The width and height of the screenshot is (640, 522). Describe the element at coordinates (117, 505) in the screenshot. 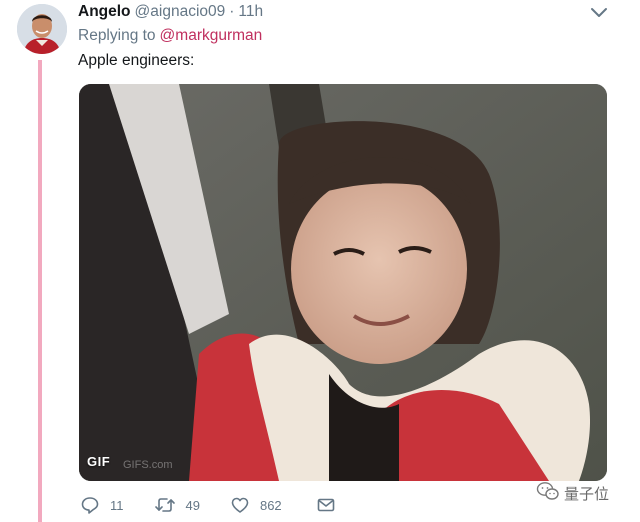

I see `reply-count: 11` at that location.